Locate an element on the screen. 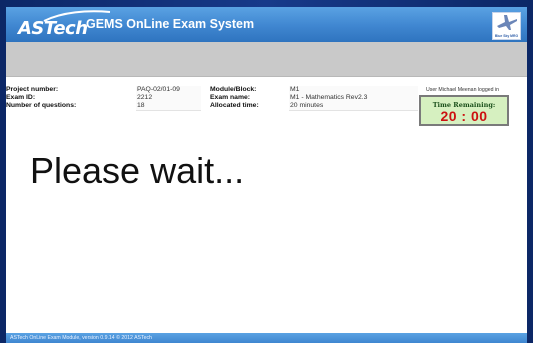 This screenshot has width=533, height=343. allocated-time-label: Allocated time: is located at coordinates (234, 105).